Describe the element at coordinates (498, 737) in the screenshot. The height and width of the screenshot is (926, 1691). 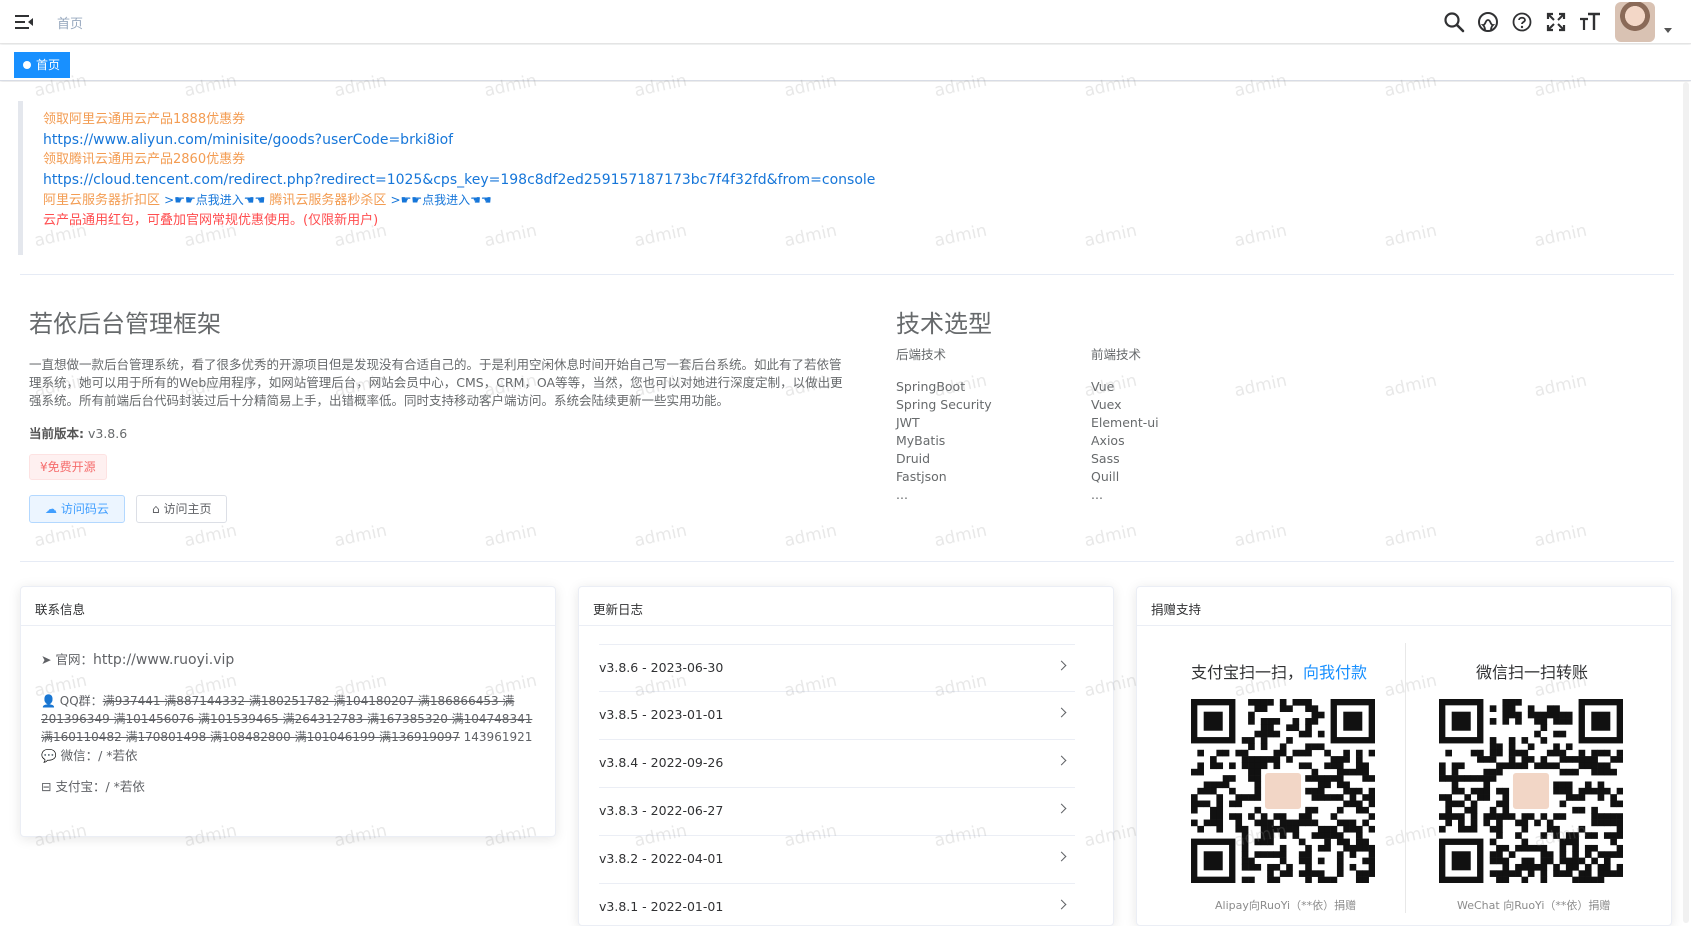
I see `qq-open-group: 143961921` at that location.